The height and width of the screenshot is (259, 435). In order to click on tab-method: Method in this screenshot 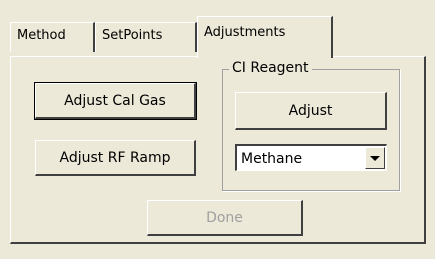, I will do `click(52, 37)`.